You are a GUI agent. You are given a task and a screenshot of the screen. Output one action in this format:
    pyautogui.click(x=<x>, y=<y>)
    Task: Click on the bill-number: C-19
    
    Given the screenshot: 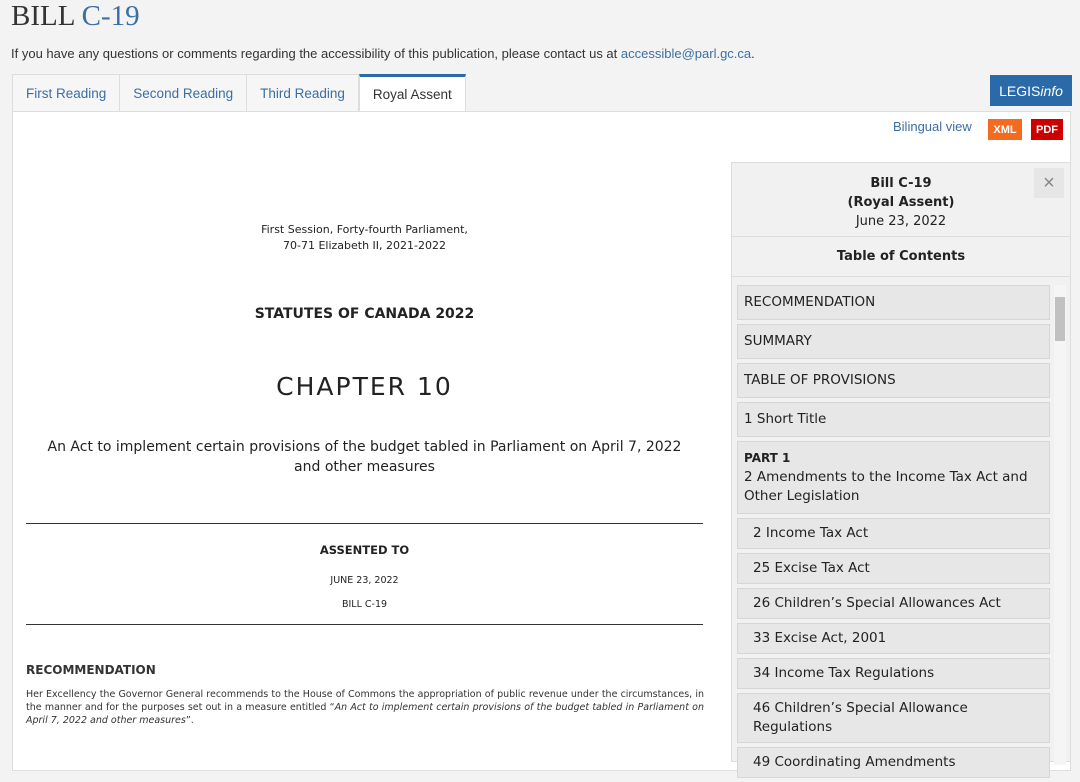 What is the action you would take?
    pyautogui.click(x=110, y=16)
    